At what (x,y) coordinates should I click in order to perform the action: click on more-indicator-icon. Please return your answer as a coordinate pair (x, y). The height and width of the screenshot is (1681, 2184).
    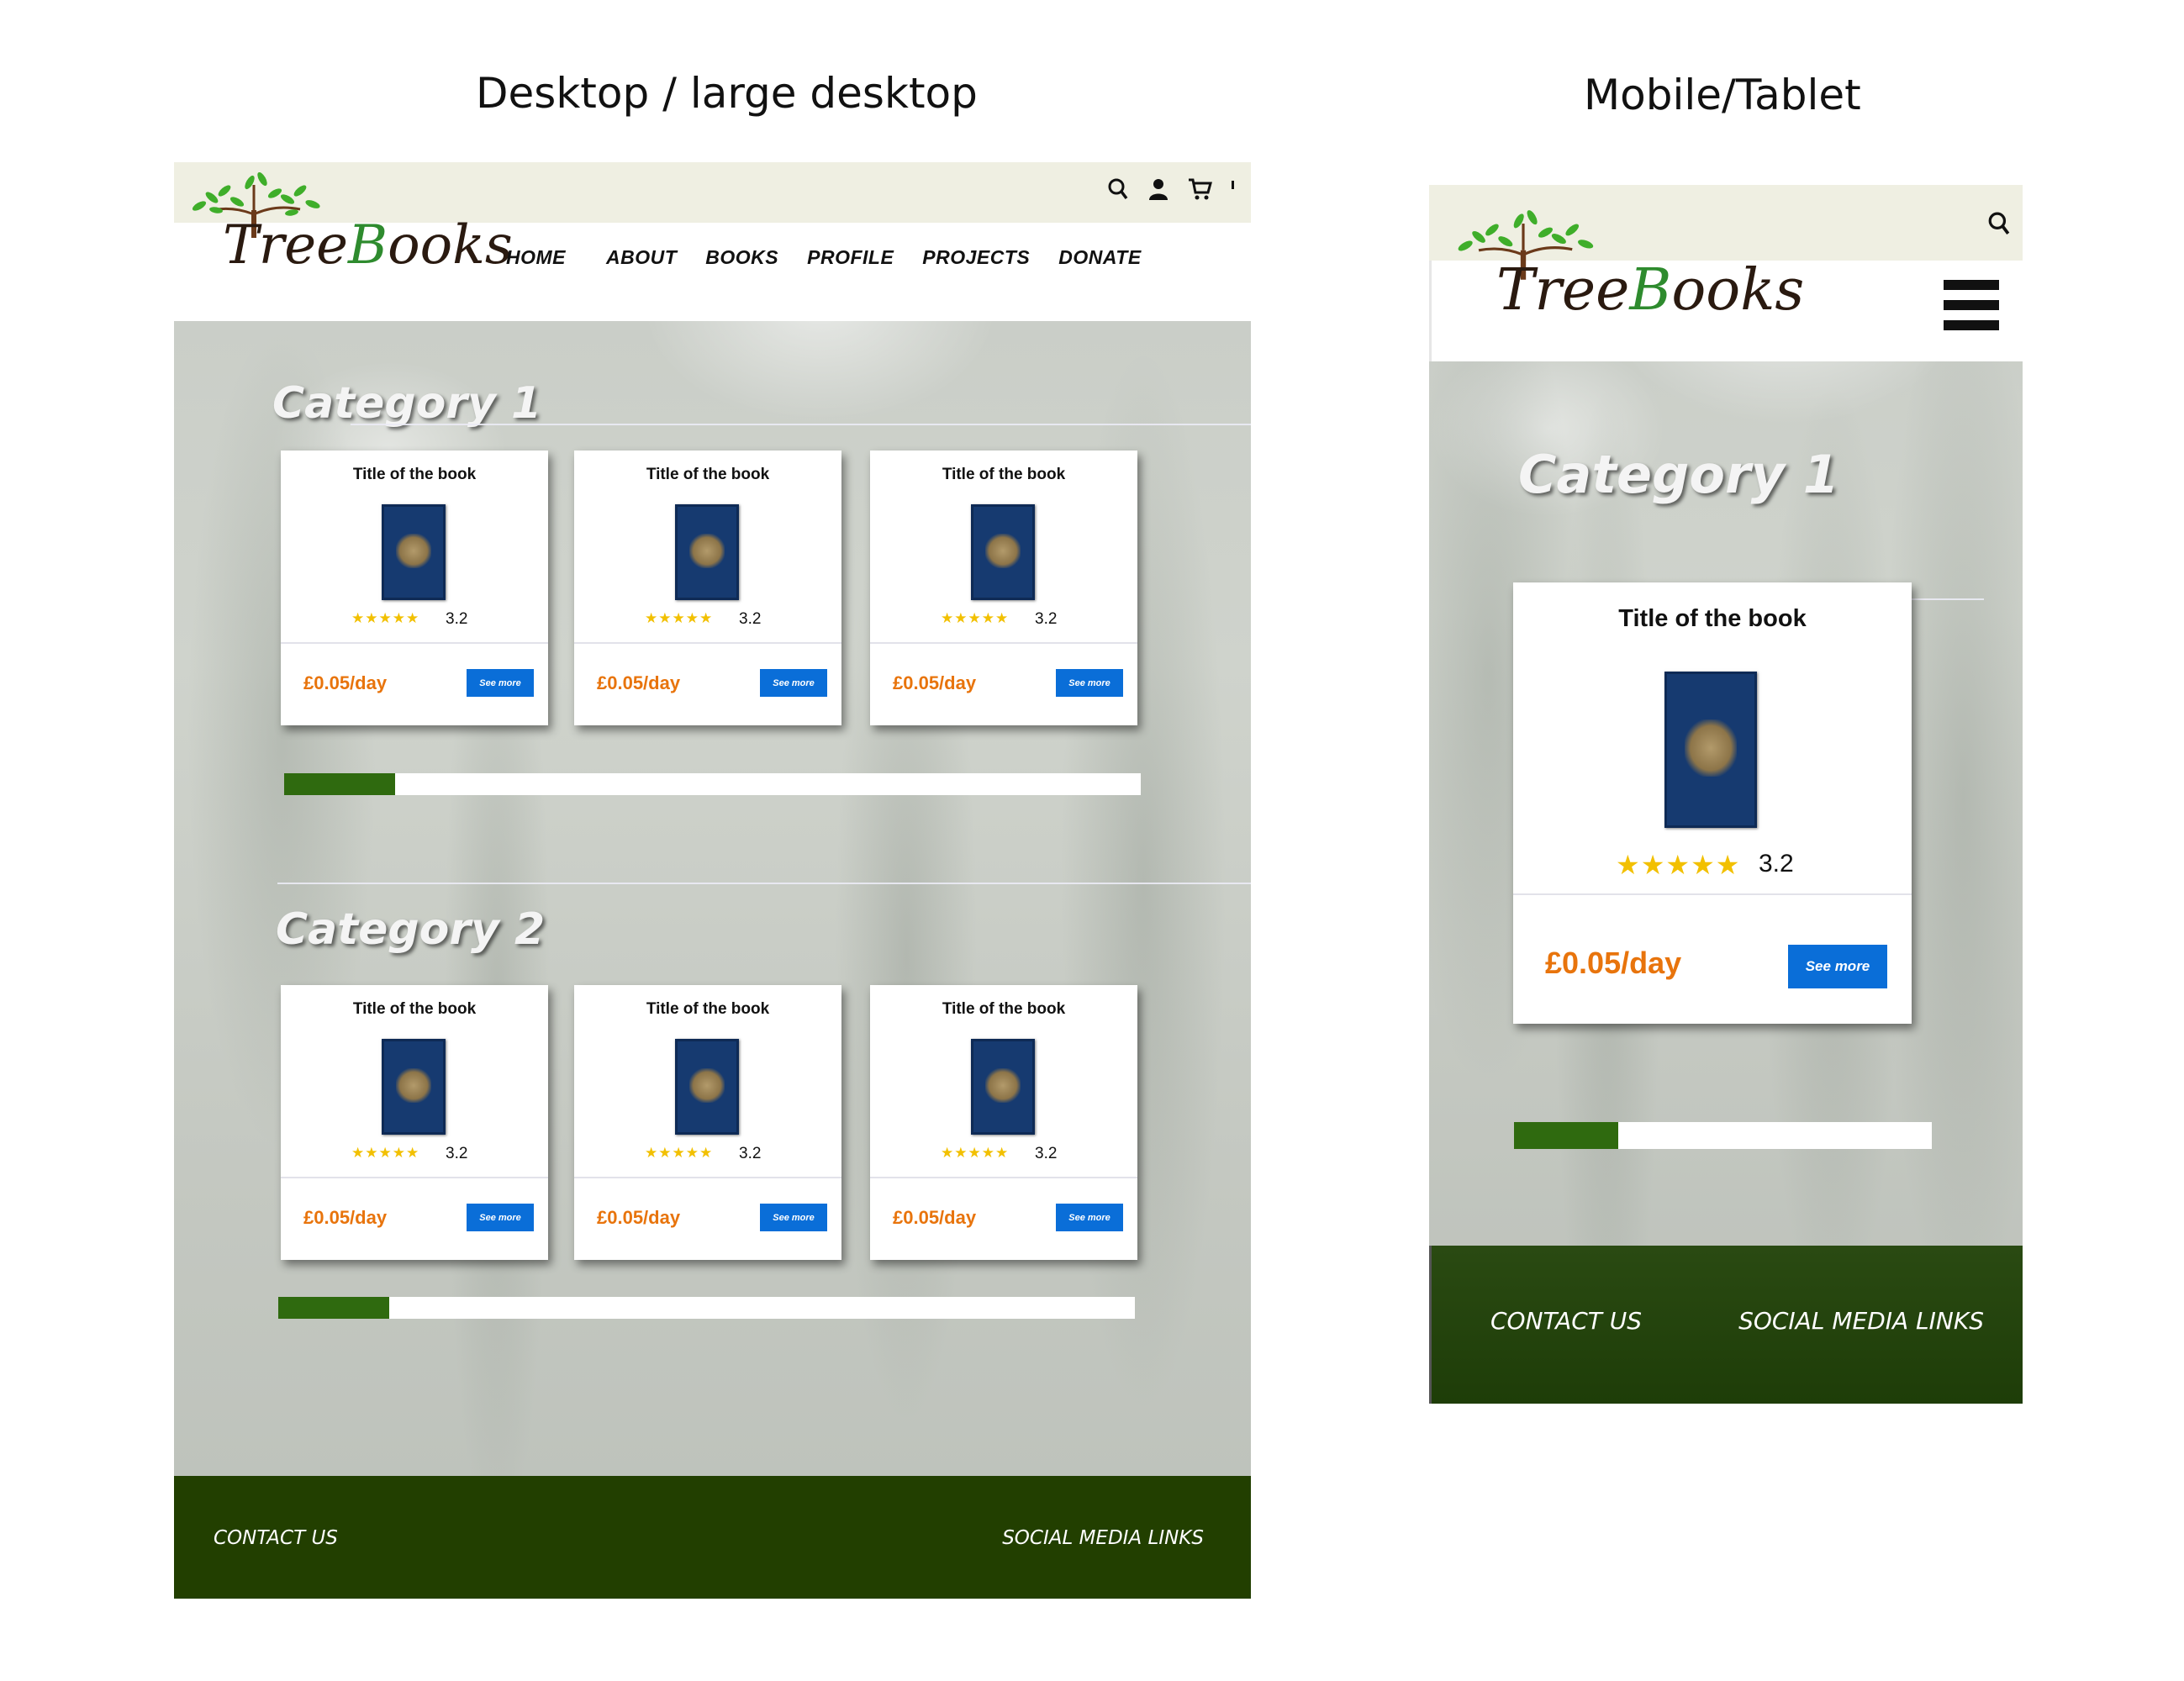
    Looking at the image, I should click on (1233, 185).